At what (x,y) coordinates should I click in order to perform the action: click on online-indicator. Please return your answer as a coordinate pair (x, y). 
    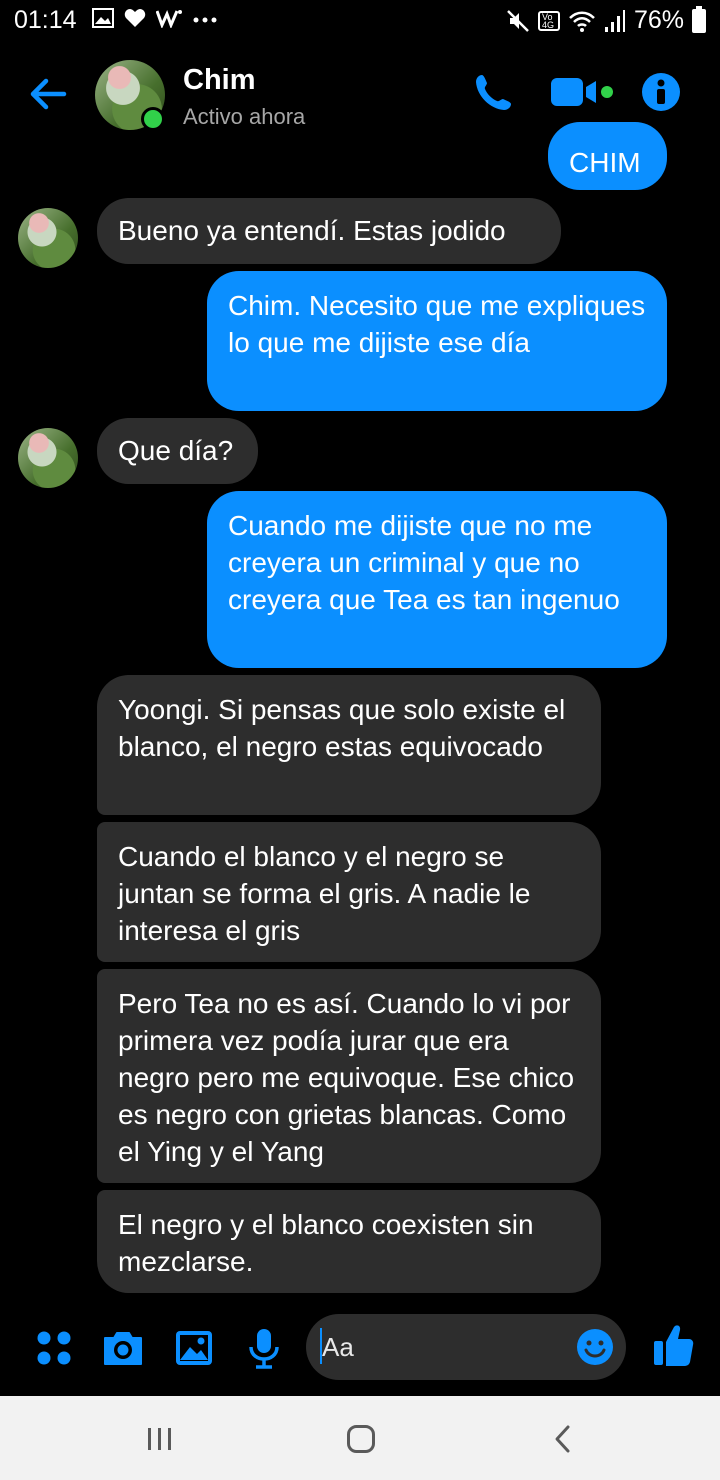
    Looking at the image, I should click on (153, 119).